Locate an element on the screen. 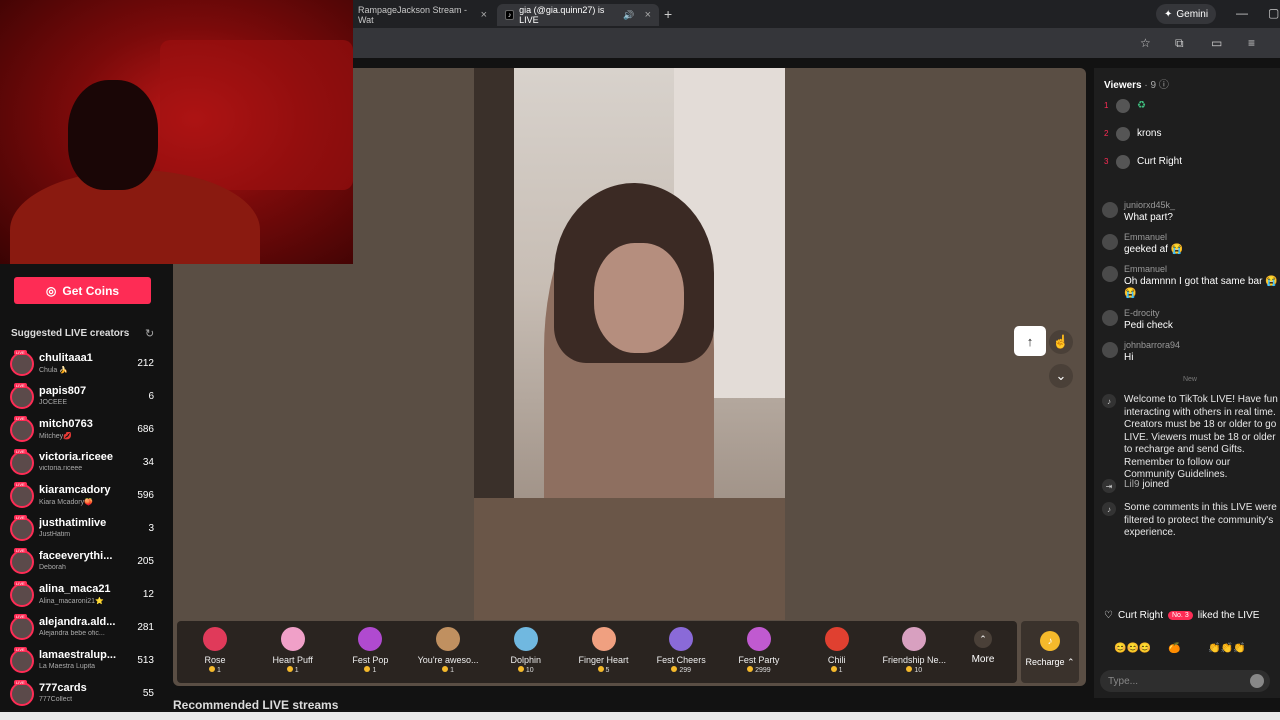 The image size is (1280, 720). creator-item: LIVE papis807 JOCEEE 6 is located at coordinates (83, 398).